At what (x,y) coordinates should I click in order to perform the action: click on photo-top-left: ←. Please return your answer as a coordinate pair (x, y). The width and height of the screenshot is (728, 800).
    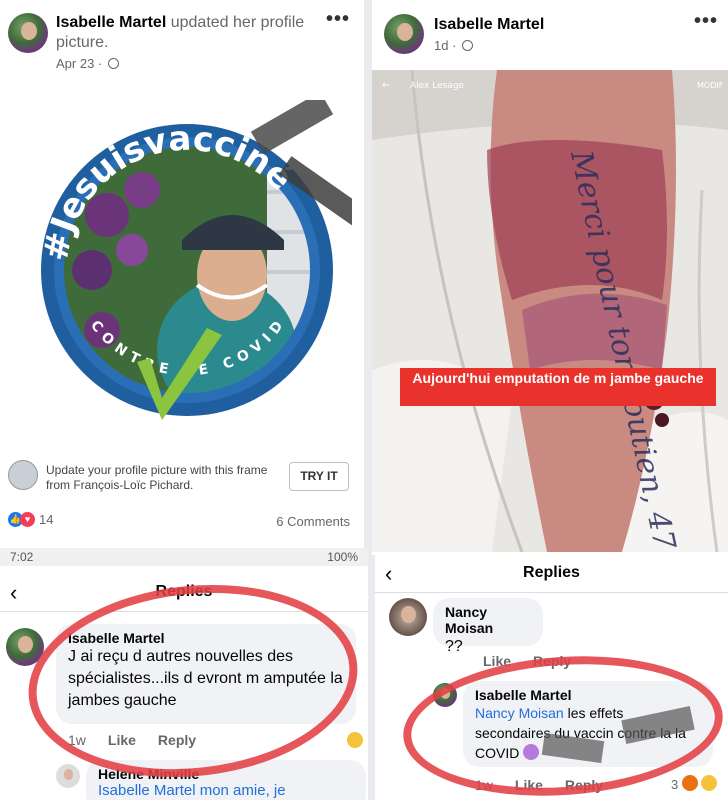
    Looking at the image, I should click on (386, 85).